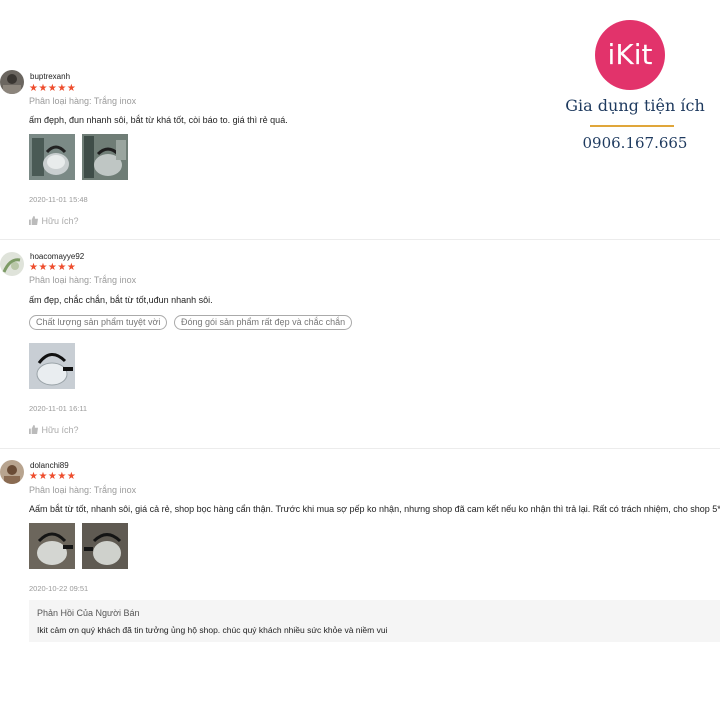  Describe the element at coordinates (98, 322) in the screenshot. I see `review-tag: Chất lượng sản phẩm tuyệt vời` at that location.